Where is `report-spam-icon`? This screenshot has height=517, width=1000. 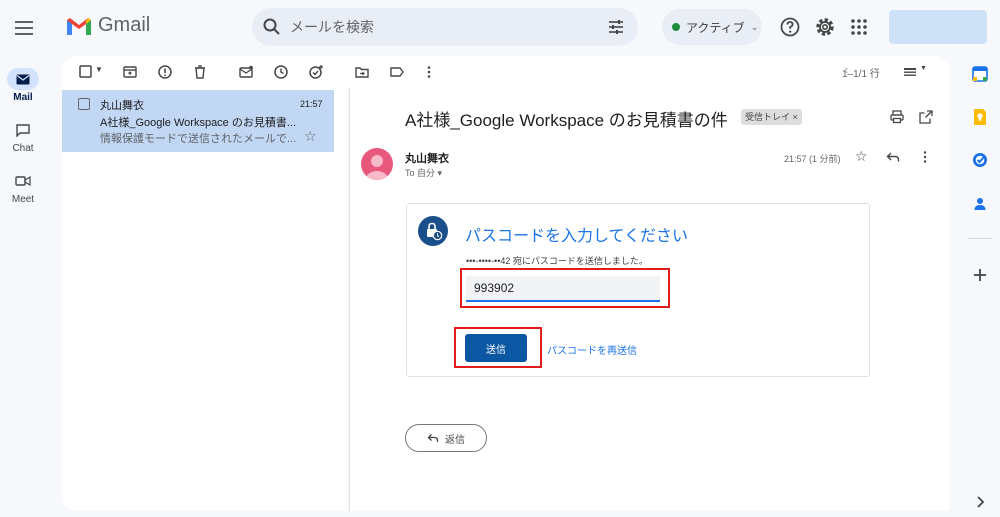
report-spam-icon is located at coordinates (165, 72).